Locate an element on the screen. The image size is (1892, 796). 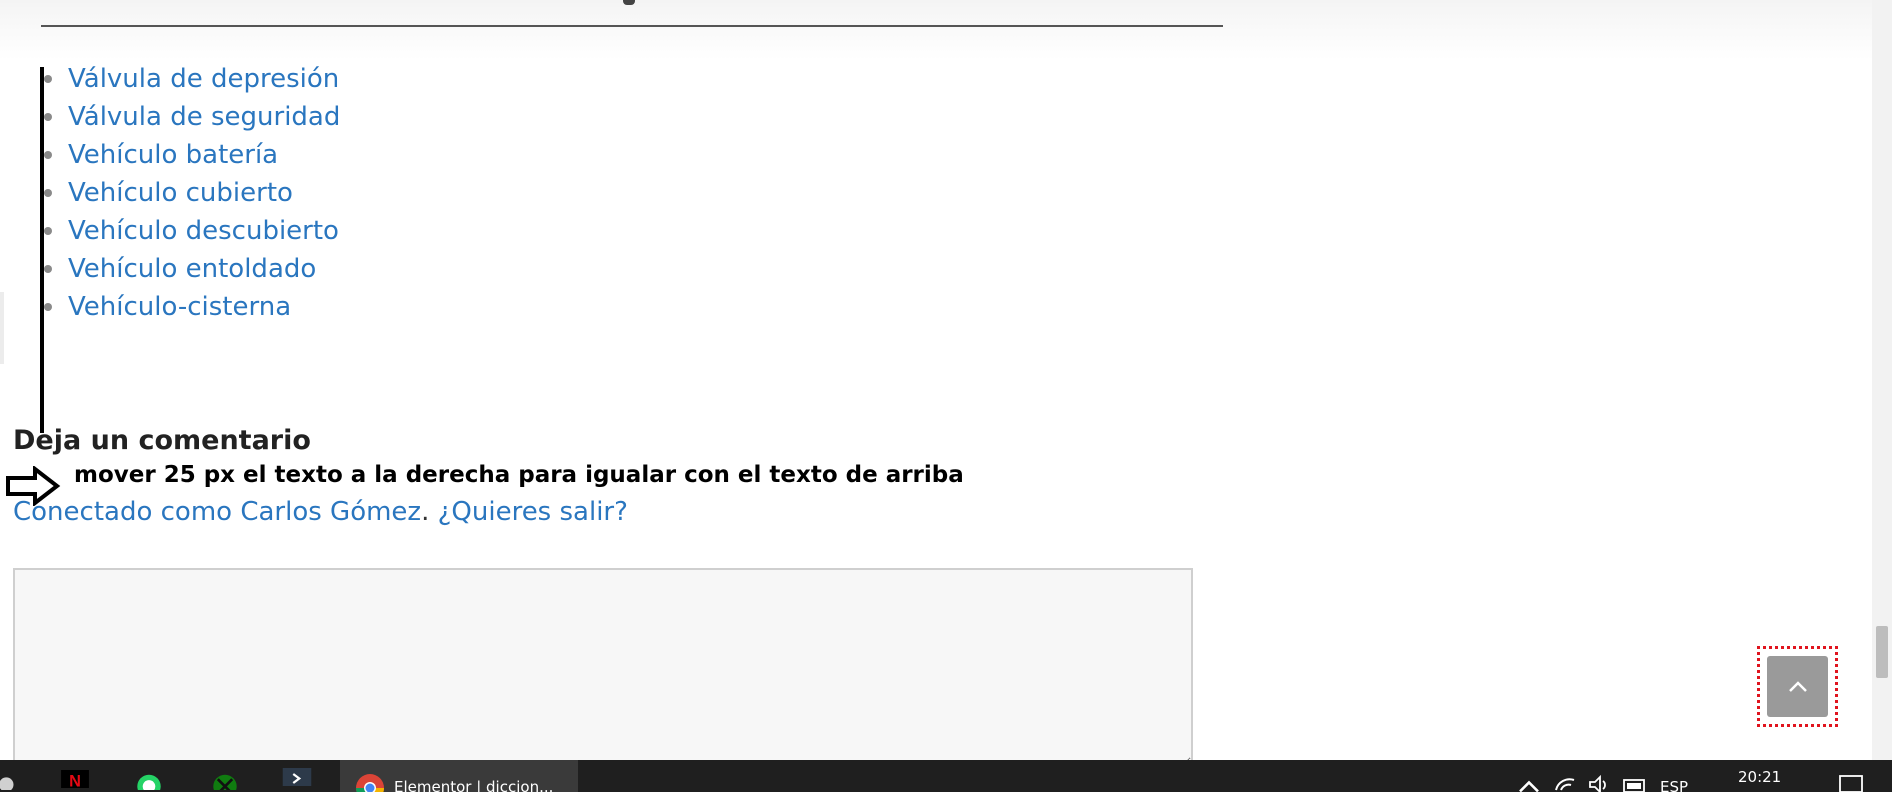
volume-icon is located at coordinates (1599, 783).